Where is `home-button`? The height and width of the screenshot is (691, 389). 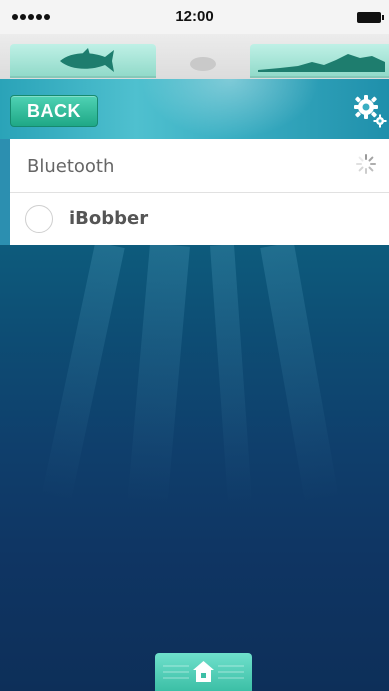
home-button is located at coordinates (203, 672).